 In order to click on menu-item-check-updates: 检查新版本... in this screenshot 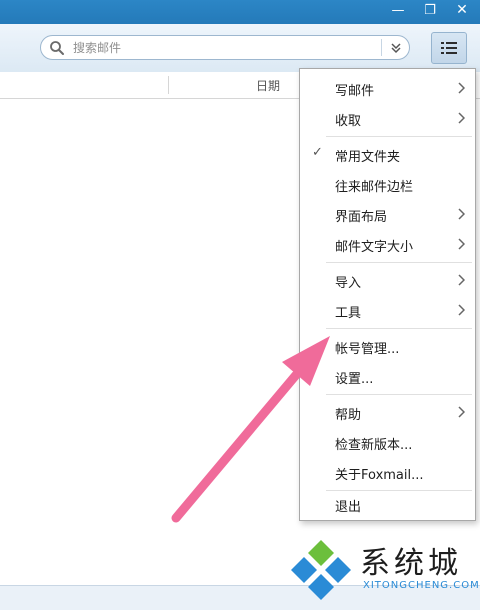, I will do `click(387, 442)`.